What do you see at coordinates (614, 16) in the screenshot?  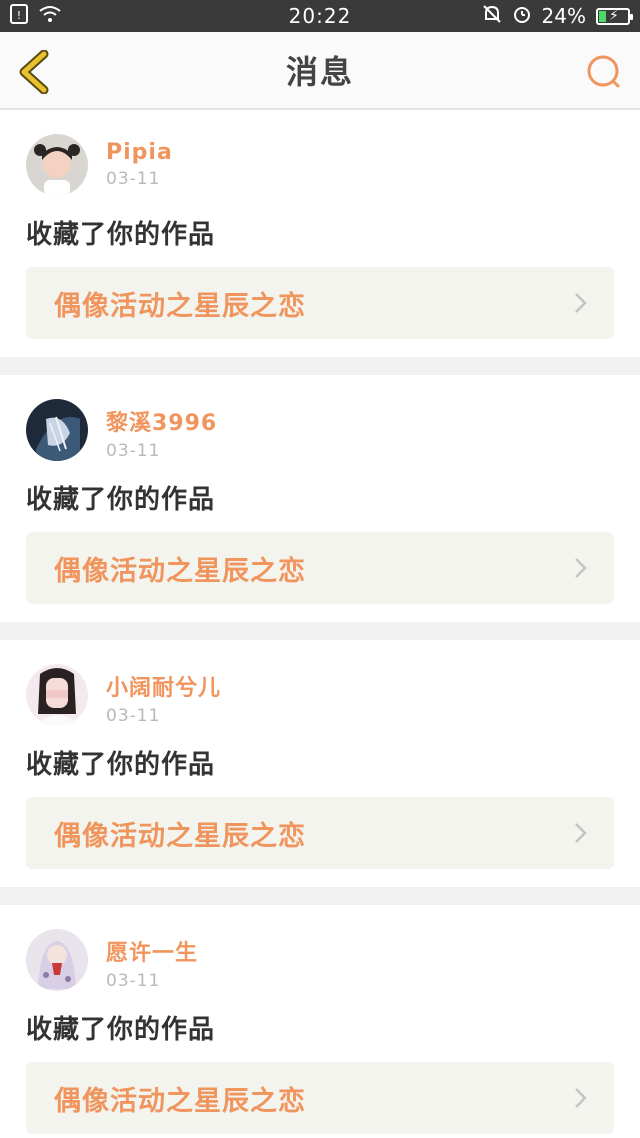 I see `battery-icon: ⚡` at bounding box center [614, 16].